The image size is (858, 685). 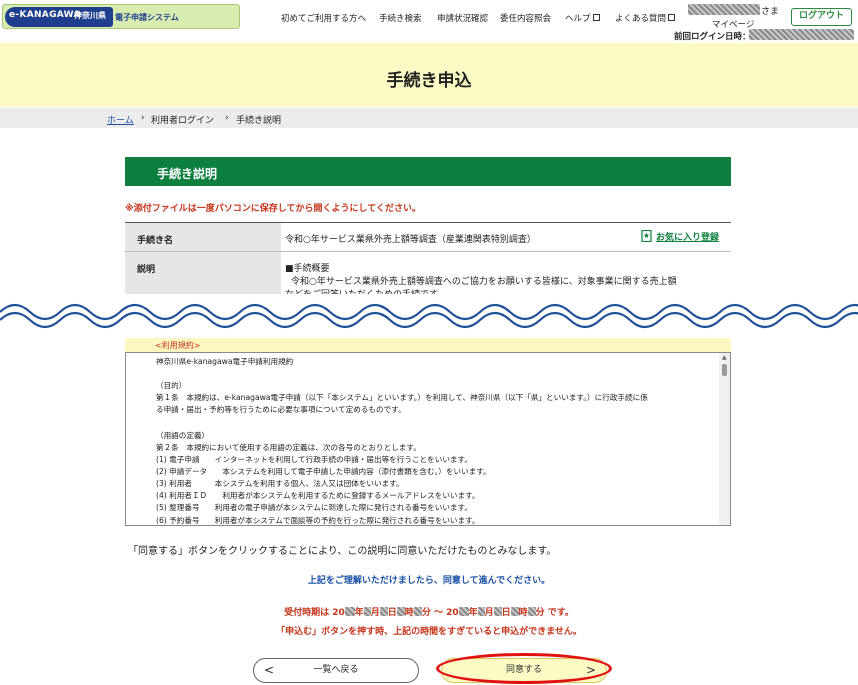 I want to click on nav-first-time: 初めてご利用する方へ, so click(x=323, y=18).